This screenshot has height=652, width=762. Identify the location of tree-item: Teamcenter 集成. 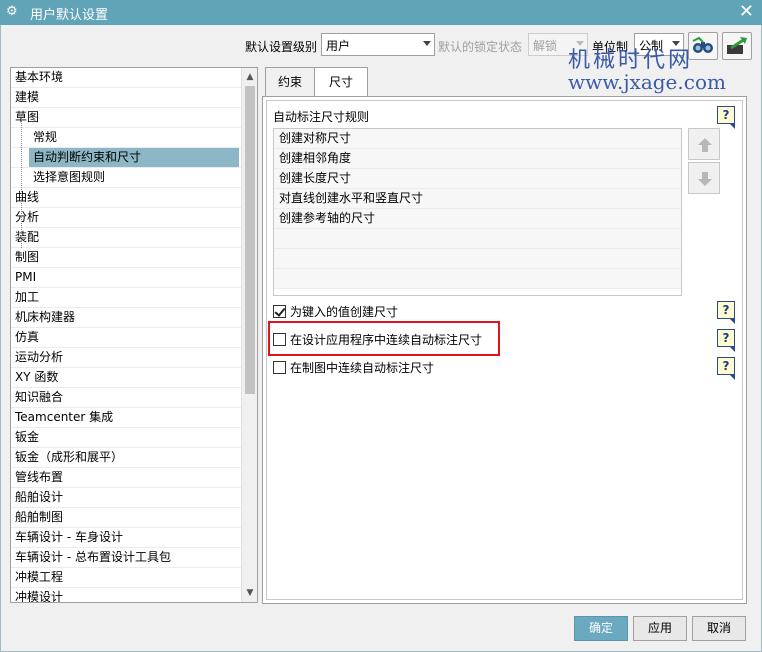
(126, 418).